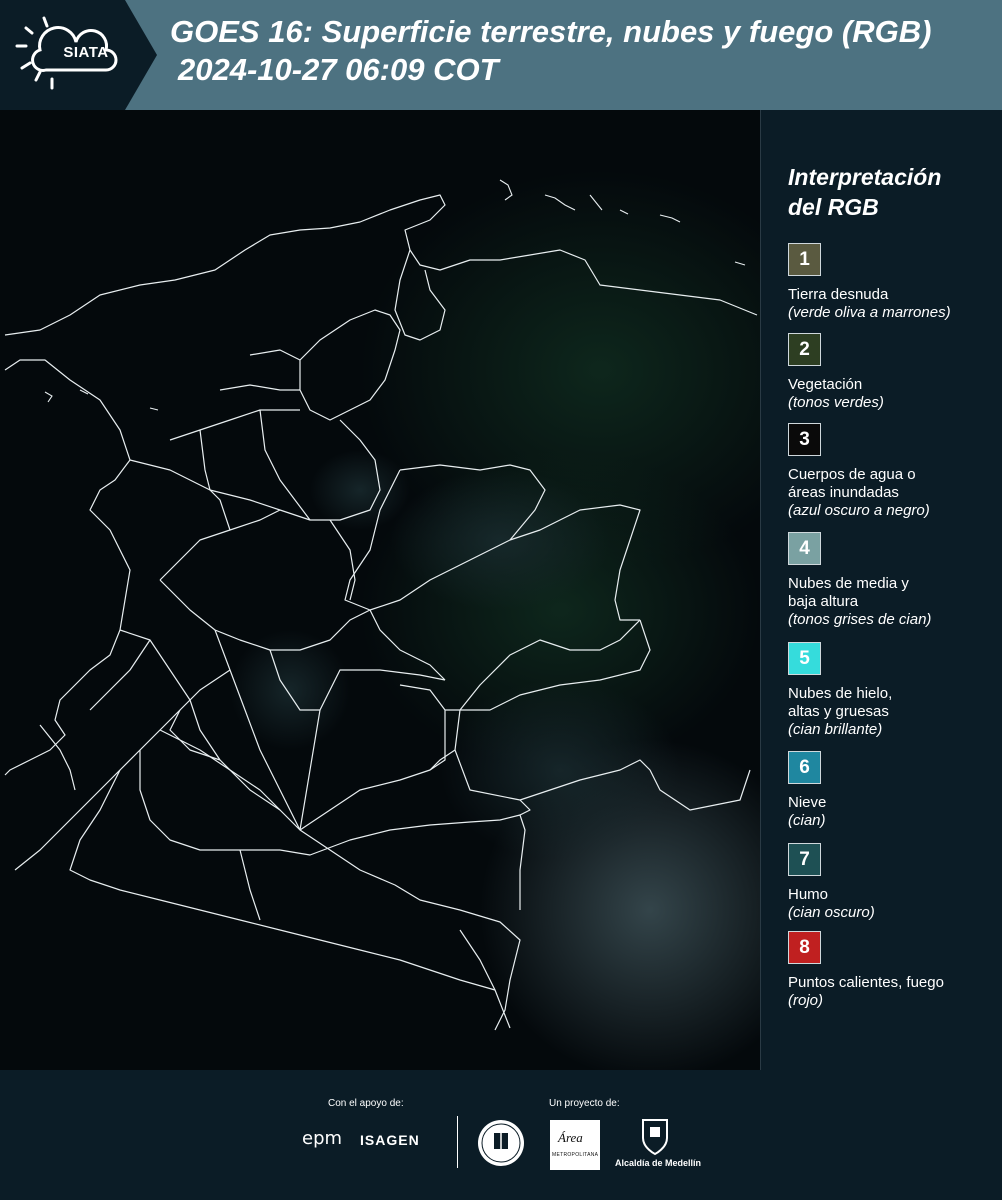 This screenshot has width=1002, height=1200. Describe the element at coordinates (848, 583) in the screenshot. I see `legend-label-4a: Nubes de media y` at that location.